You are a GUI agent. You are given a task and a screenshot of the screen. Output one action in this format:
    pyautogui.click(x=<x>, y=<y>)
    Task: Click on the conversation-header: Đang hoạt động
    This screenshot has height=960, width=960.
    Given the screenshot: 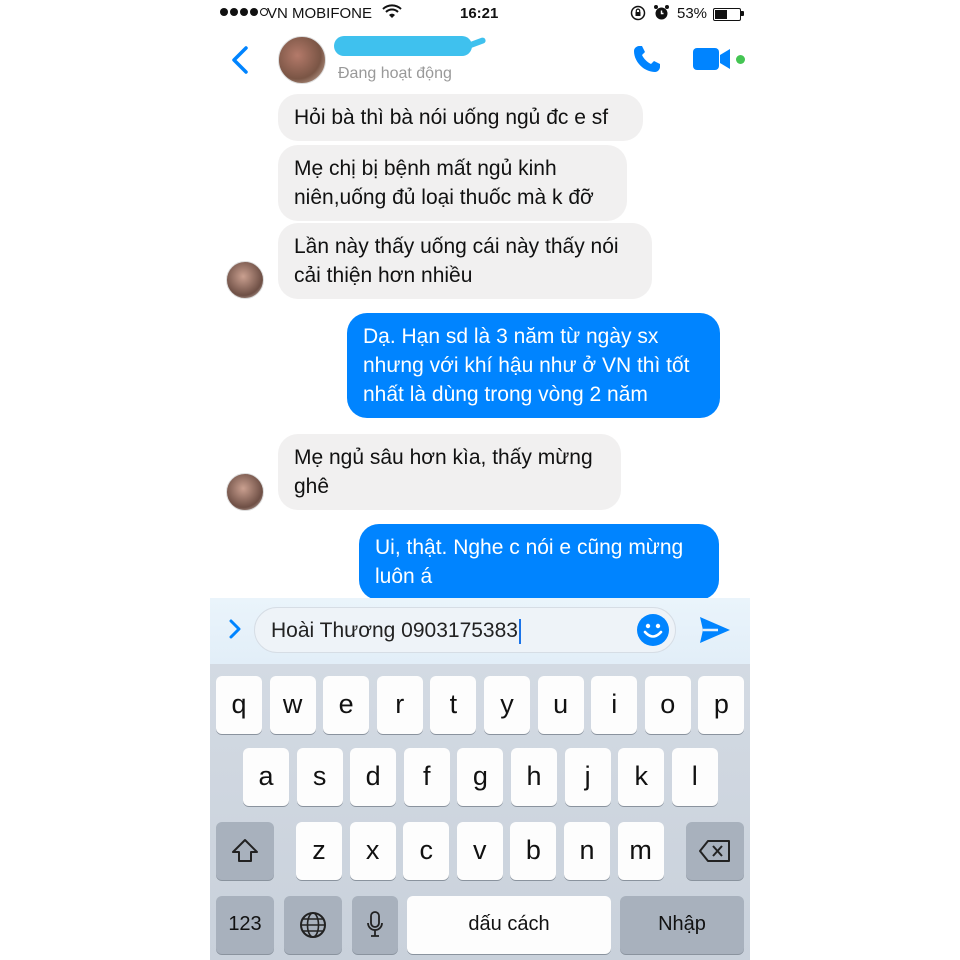 What is the action you would take?
    pyautogui.click(x=480, y=60)
    